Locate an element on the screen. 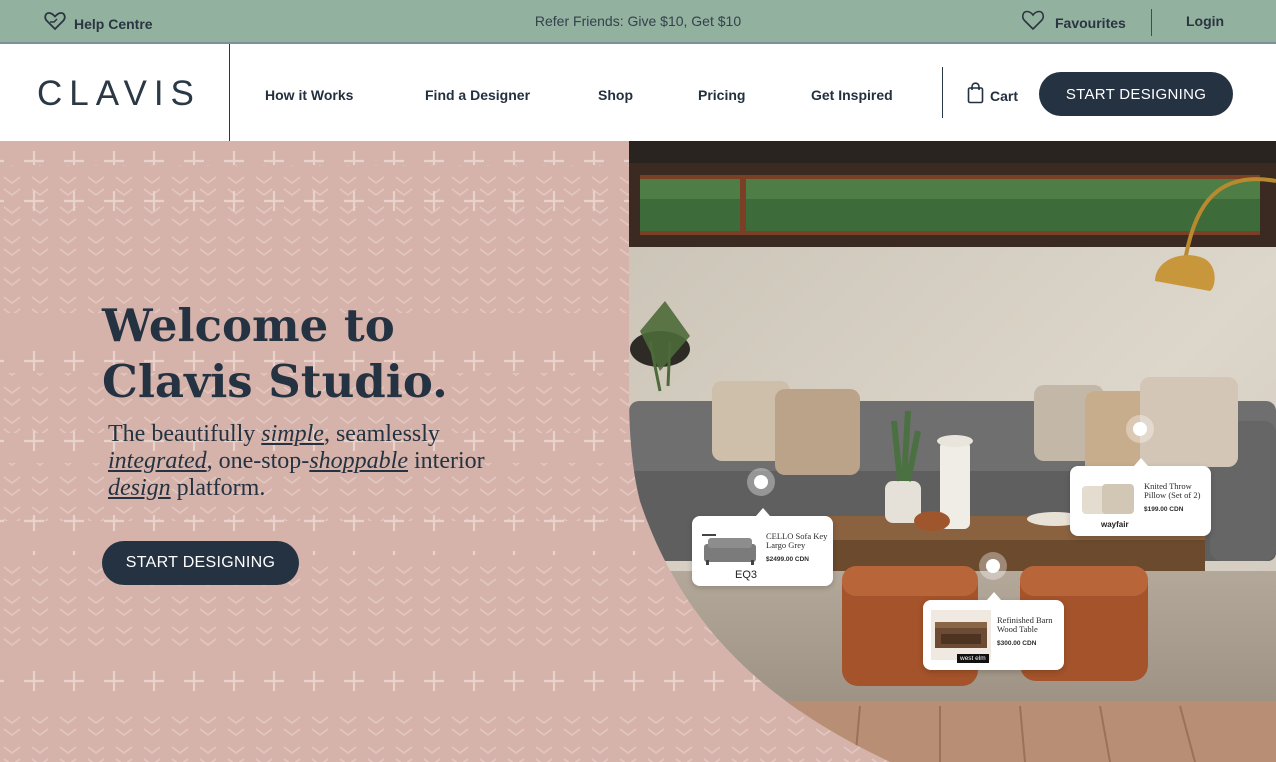  clavis-logo: CLAVIS is located at coordinates (119, 94).